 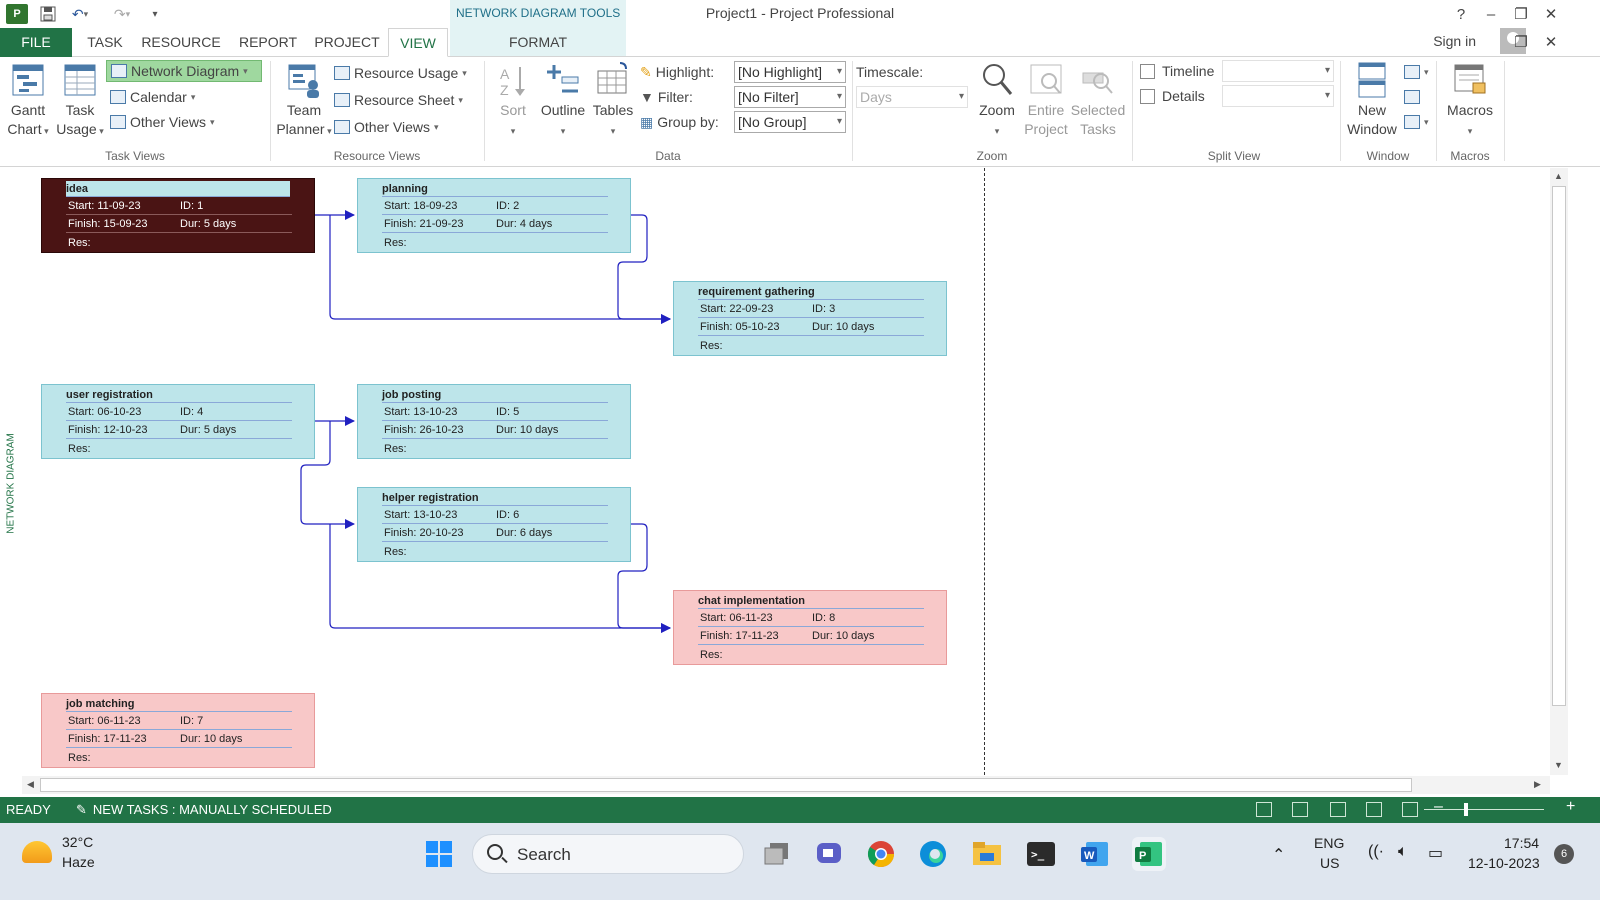 What do you see at coordinates (80, 101) in the screenshot?
I see `task-usage-button: Task Usage ▾` at bounding box center [80, 101].